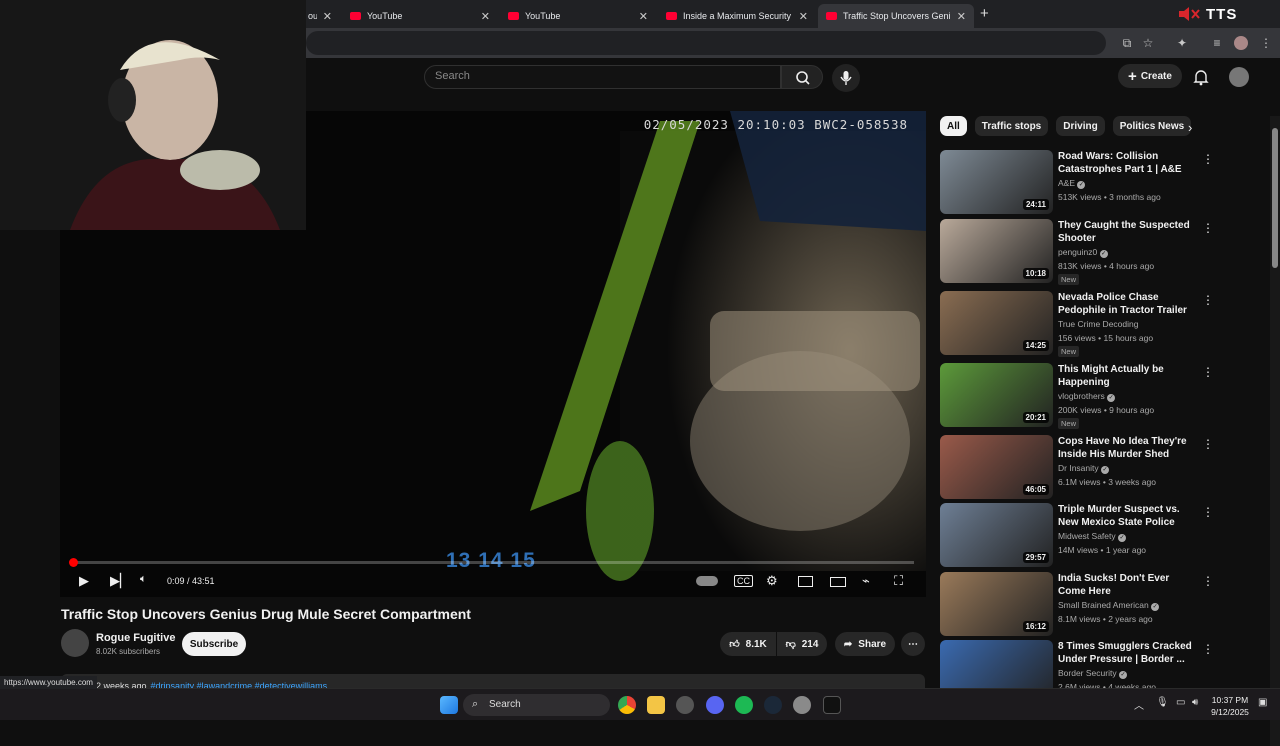 The width and height of the screenshot is (1280, 746). What do you see at coordinates (84, 581) in the screenshot?
I see `play-icon: ▶` at bounding box center [84, 581].